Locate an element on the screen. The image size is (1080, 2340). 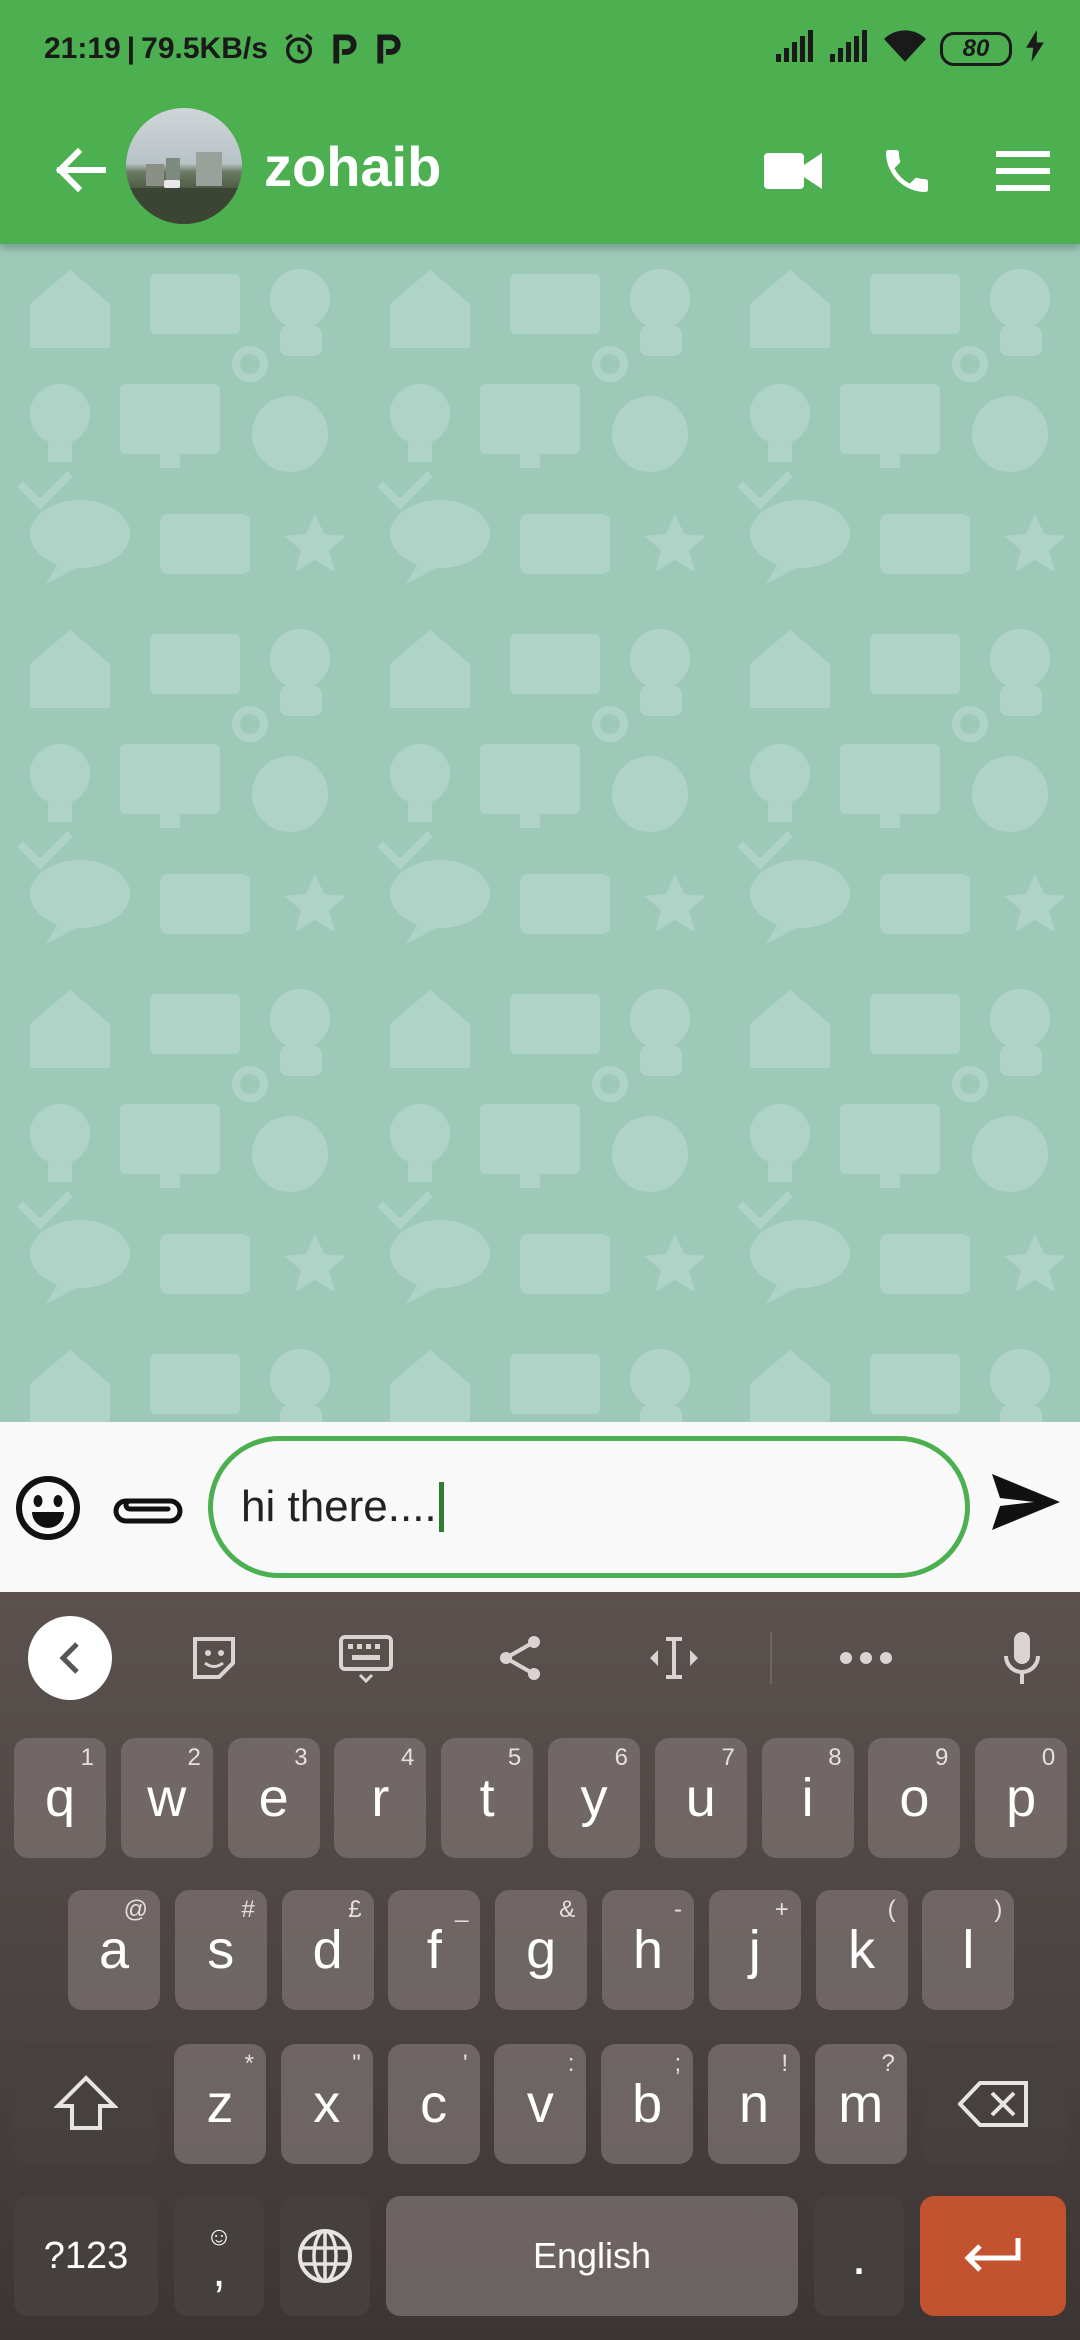
key-w: w2 is located at coordinates (166, 1798).